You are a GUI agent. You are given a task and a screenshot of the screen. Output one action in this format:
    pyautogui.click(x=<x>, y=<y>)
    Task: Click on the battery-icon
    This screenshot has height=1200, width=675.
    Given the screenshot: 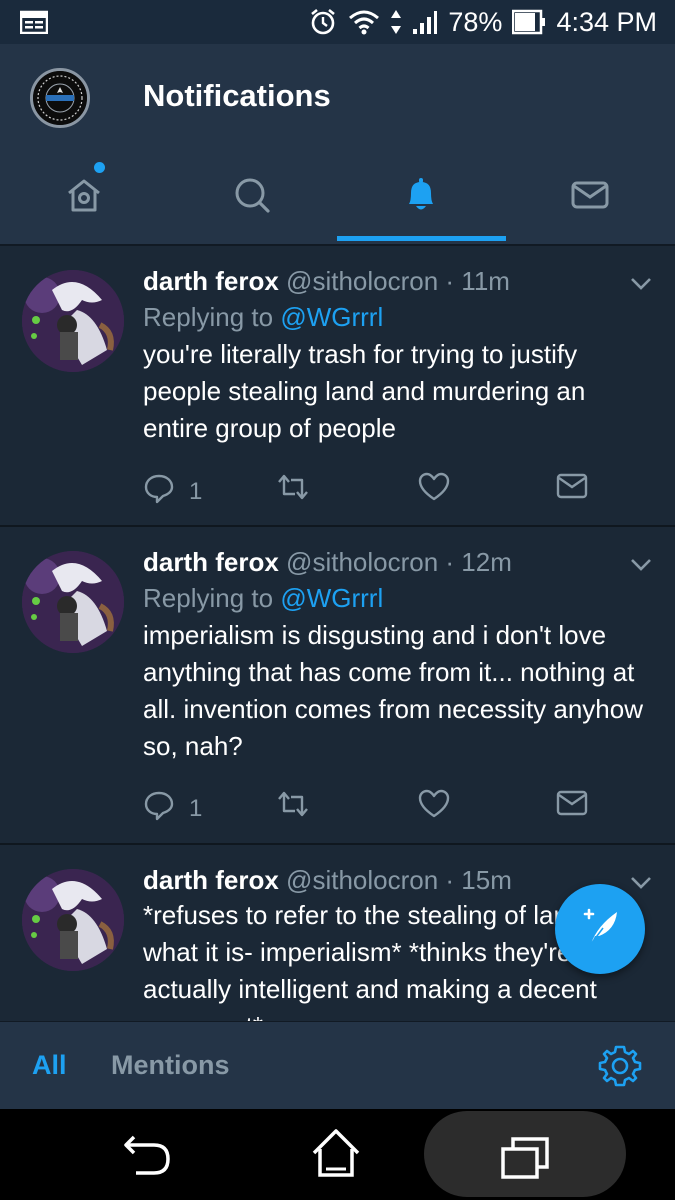 What is the action you would take?
    pyautogui.click(x=529, y=22)
    